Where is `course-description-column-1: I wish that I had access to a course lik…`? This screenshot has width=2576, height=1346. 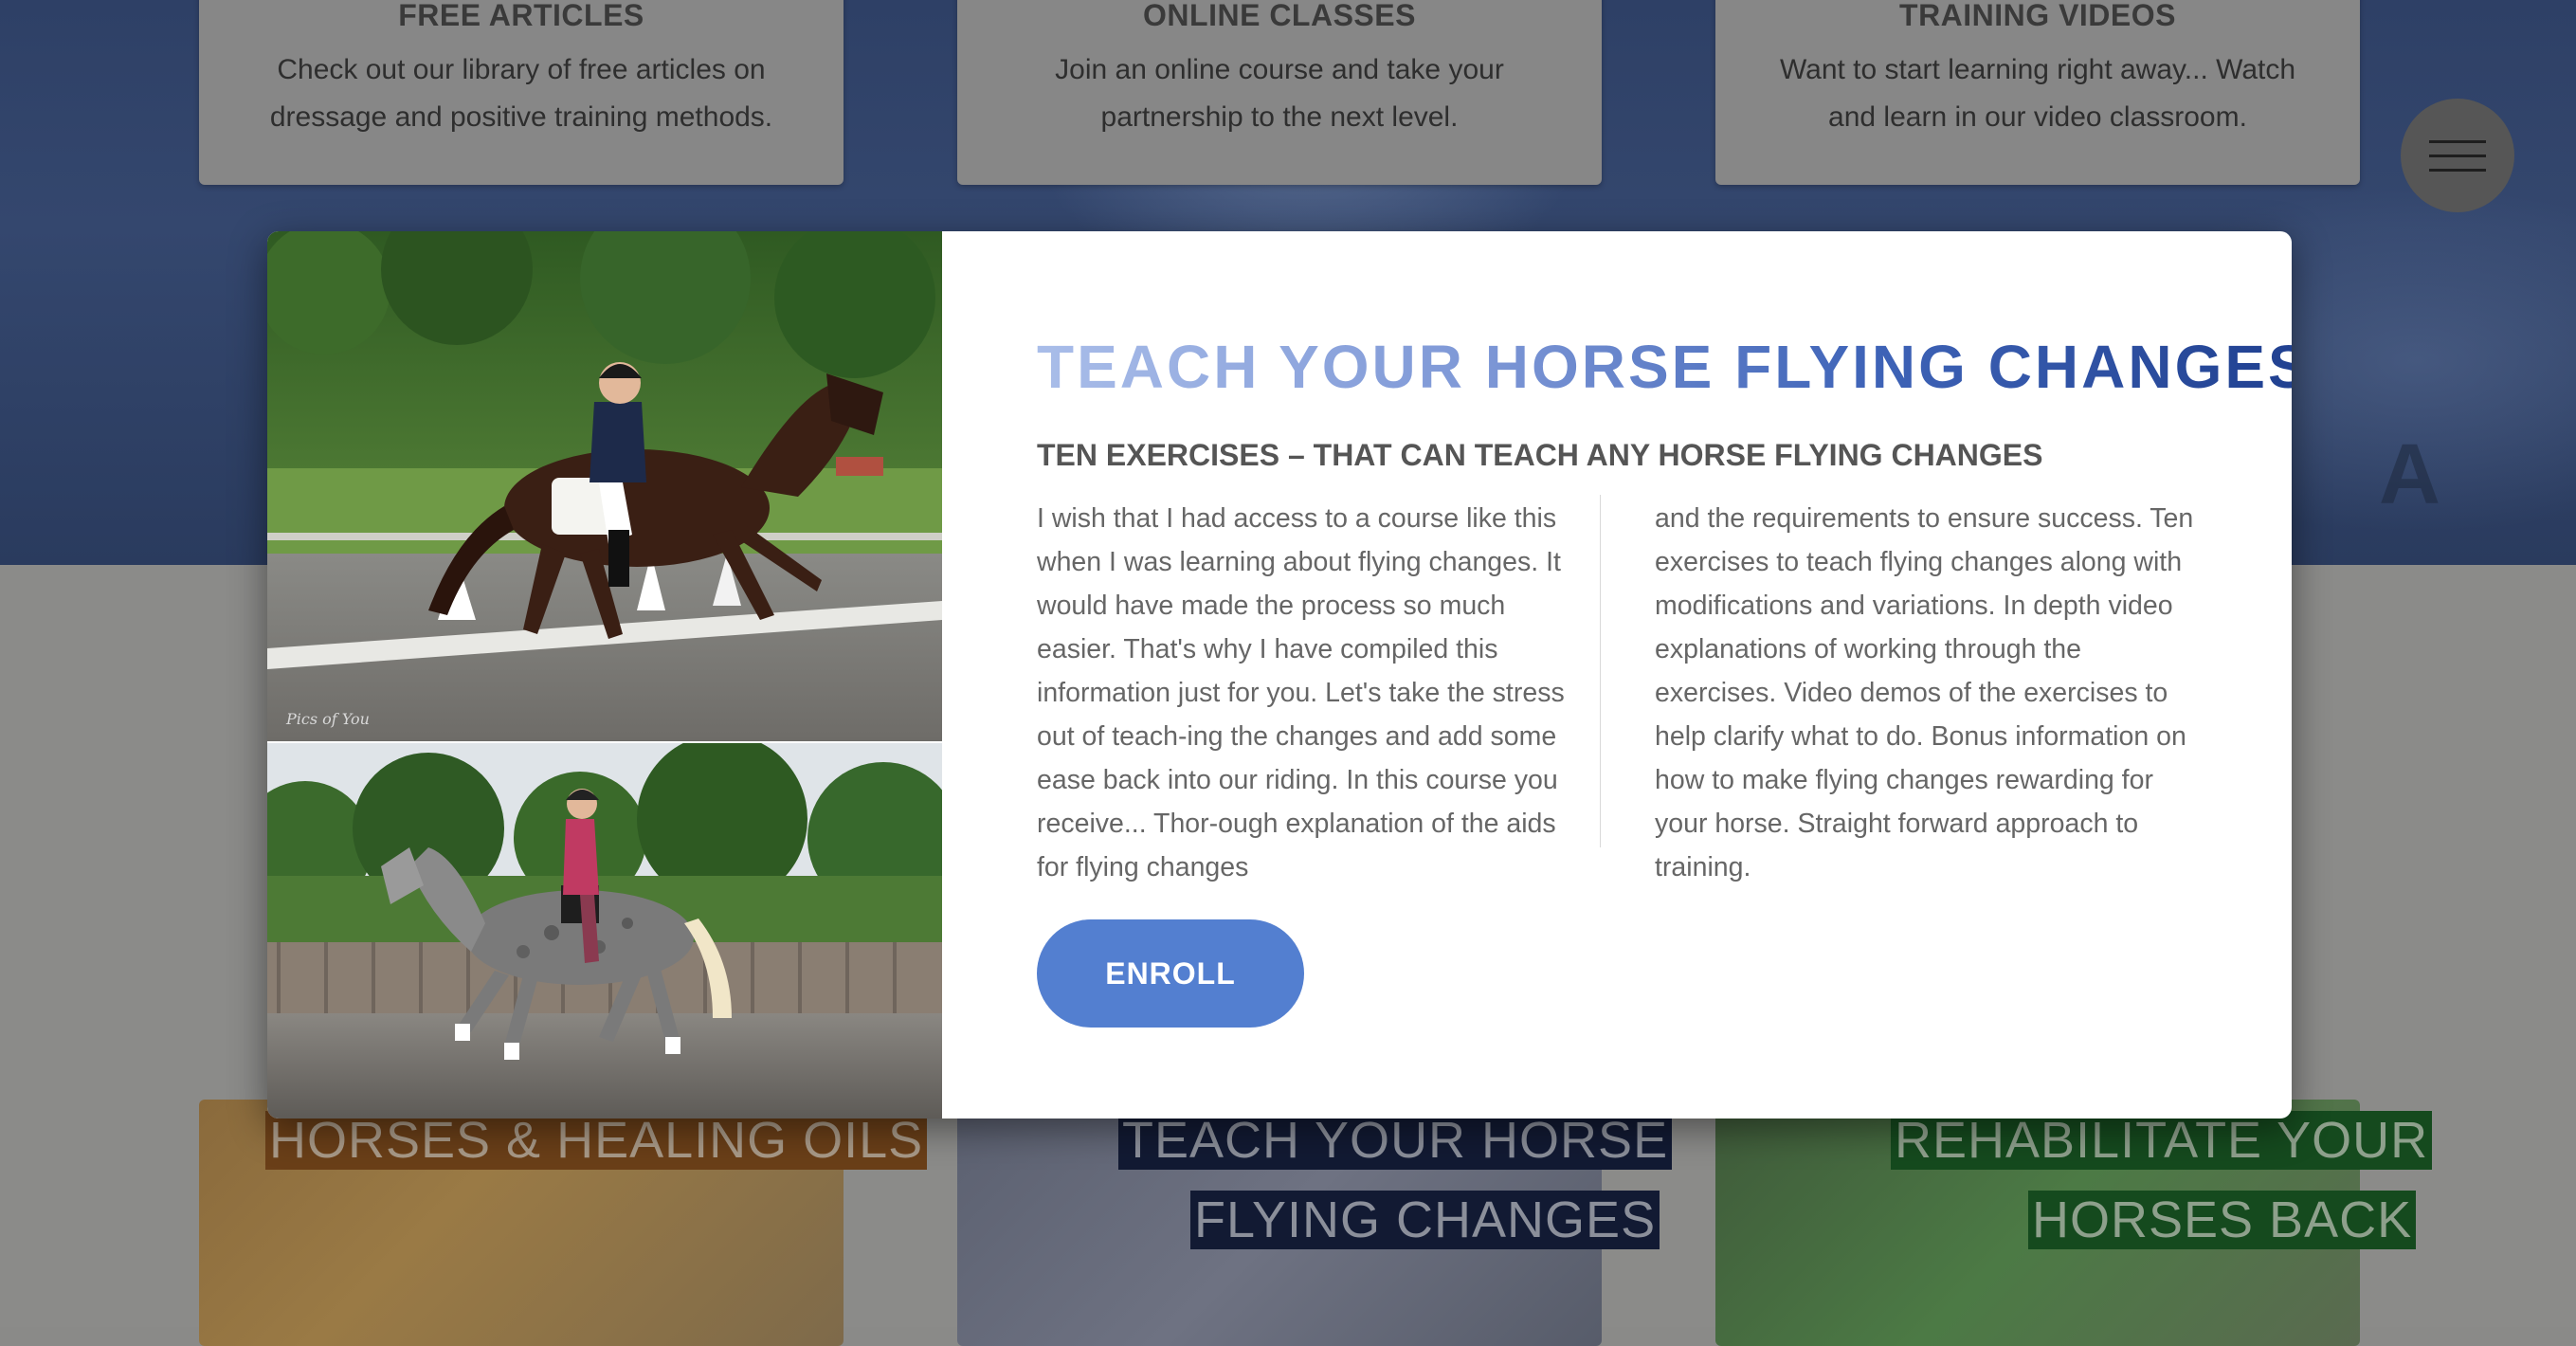
course-description-column-1: I wish that I had access to a course lik… is located at coordinates (1301, 692).